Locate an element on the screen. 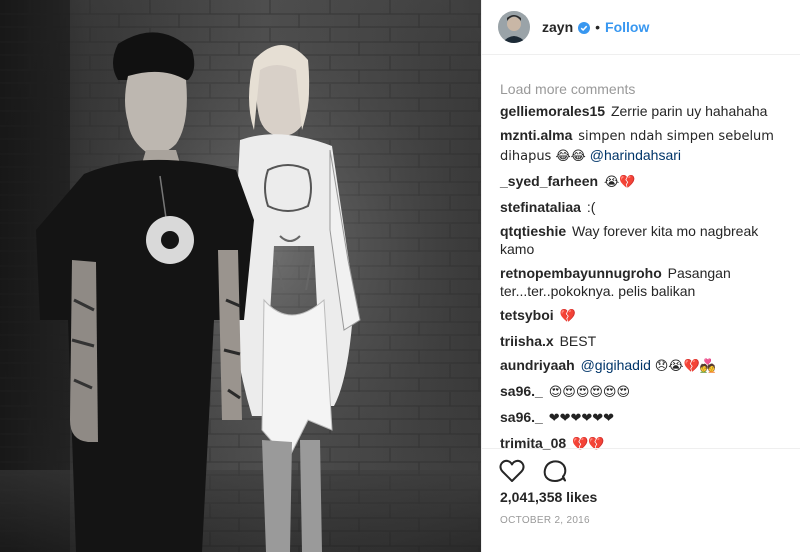  comment-text: Zerrie parin uy hahahaha is located at coordinates (689, 111).